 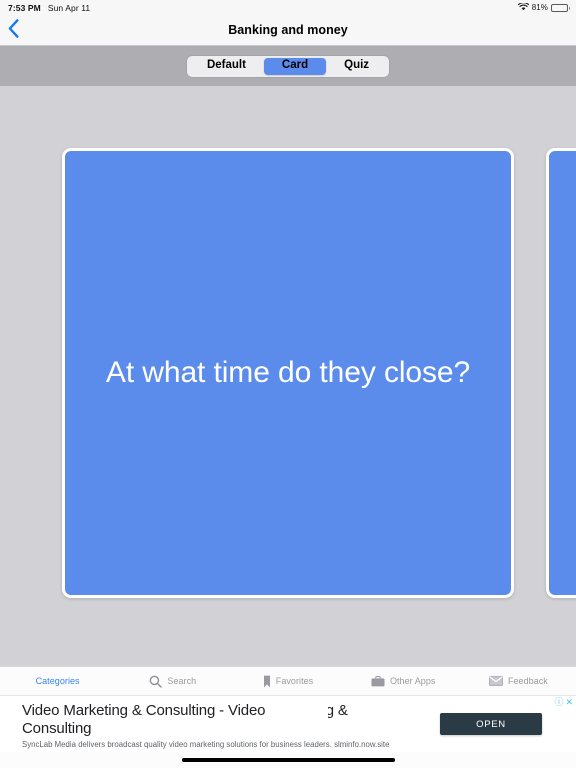 I want to click on wifi-icon, so click(x=523, y=7).